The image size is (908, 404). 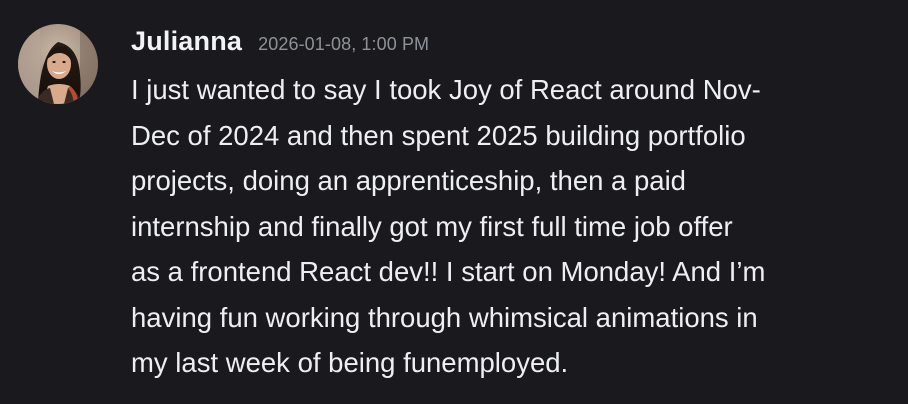 I want to click on author-name: Julianna, so click(x=186, y=41).